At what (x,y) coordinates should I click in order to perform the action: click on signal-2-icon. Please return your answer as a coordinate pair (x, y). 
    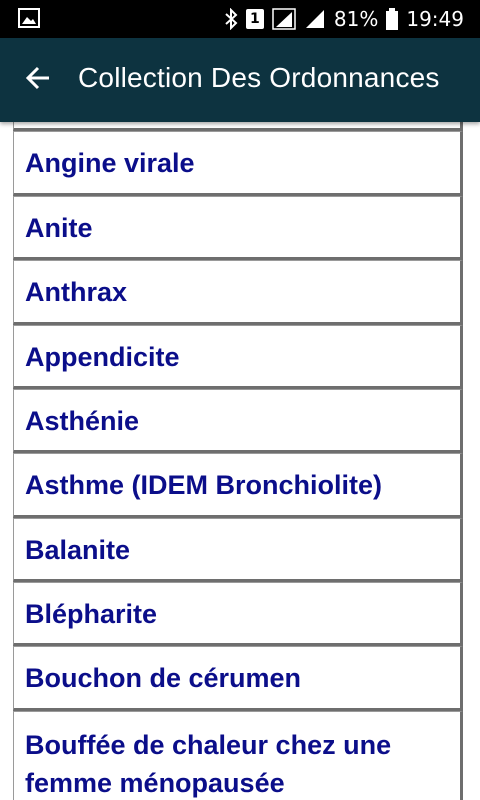
    Looking at the image, I should click on (315, 19).